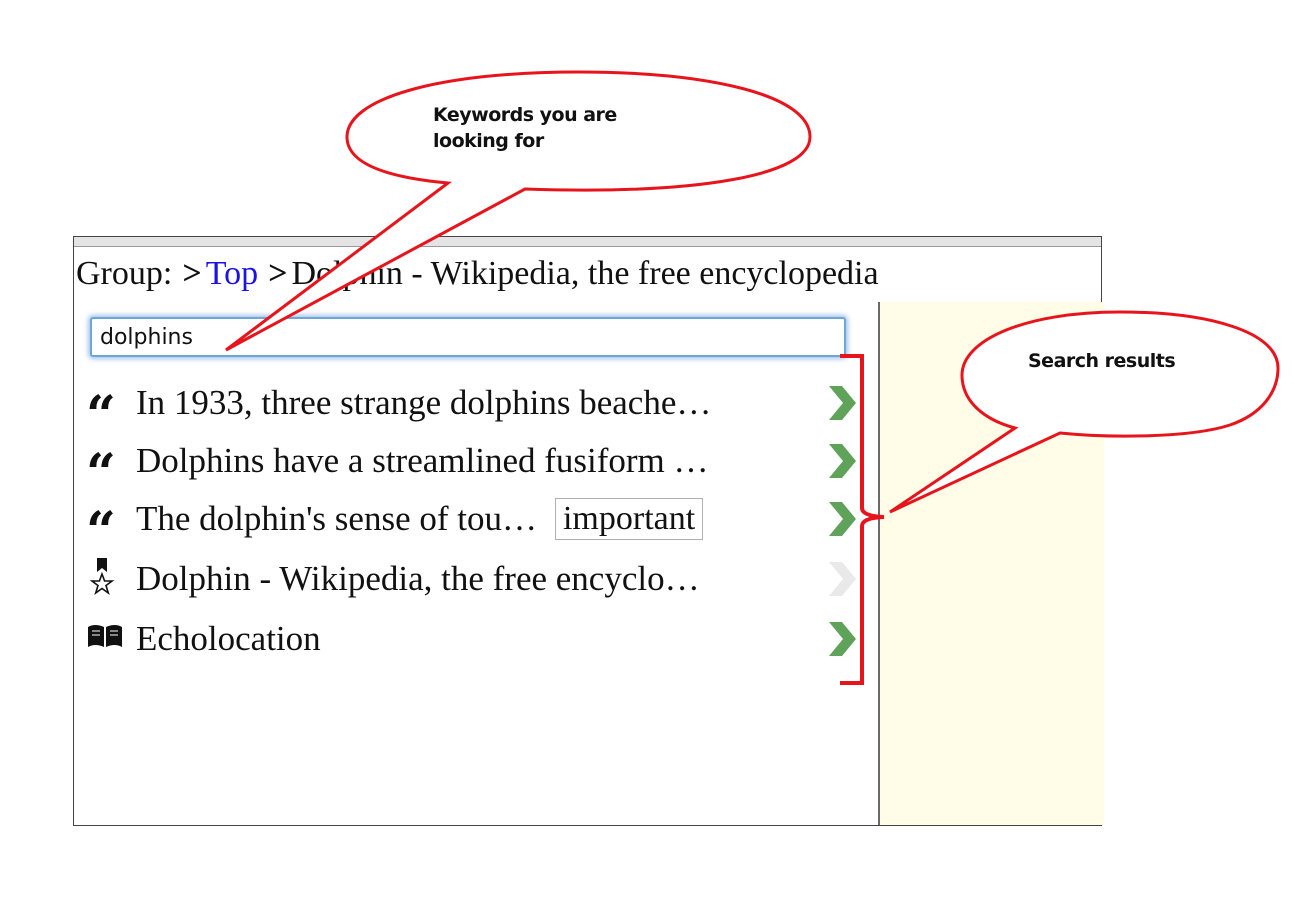 The height and width of the screenshot is (900, 1295). Describe the element at coordinates (111, 579) in the screenshot. I see `bookmark-star-icon` at that location.